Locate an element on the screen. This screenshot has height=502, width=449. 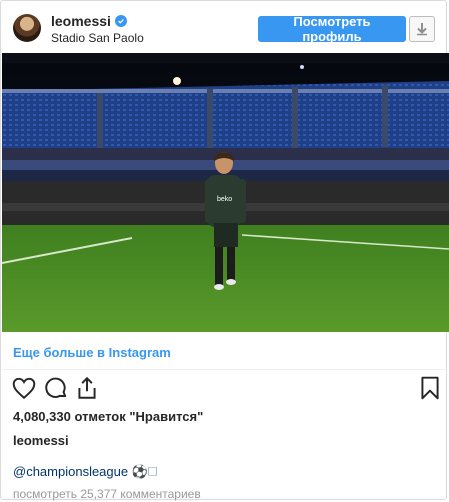
more-on-instagram-link: Еще больше в Instagram is located at coordinates (92, 352).